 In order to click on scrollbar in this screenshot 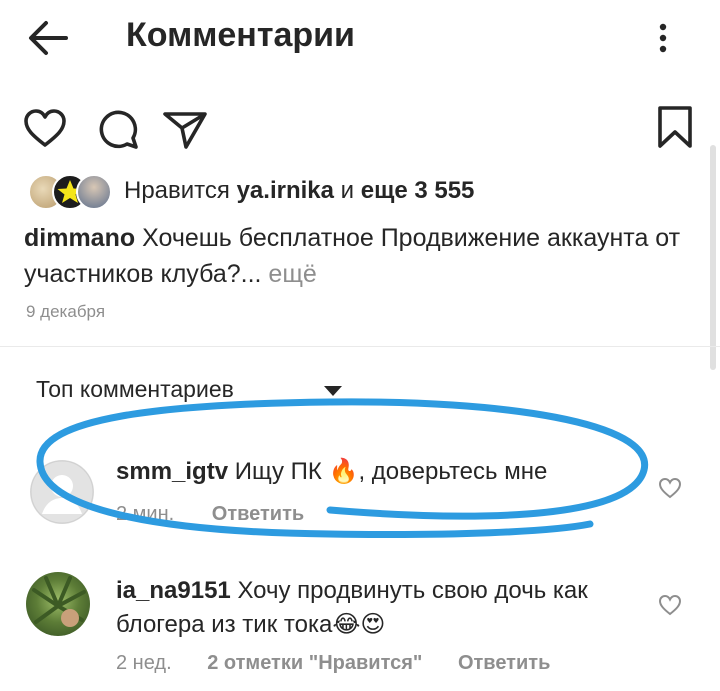, I will do `click(713, 257)`.